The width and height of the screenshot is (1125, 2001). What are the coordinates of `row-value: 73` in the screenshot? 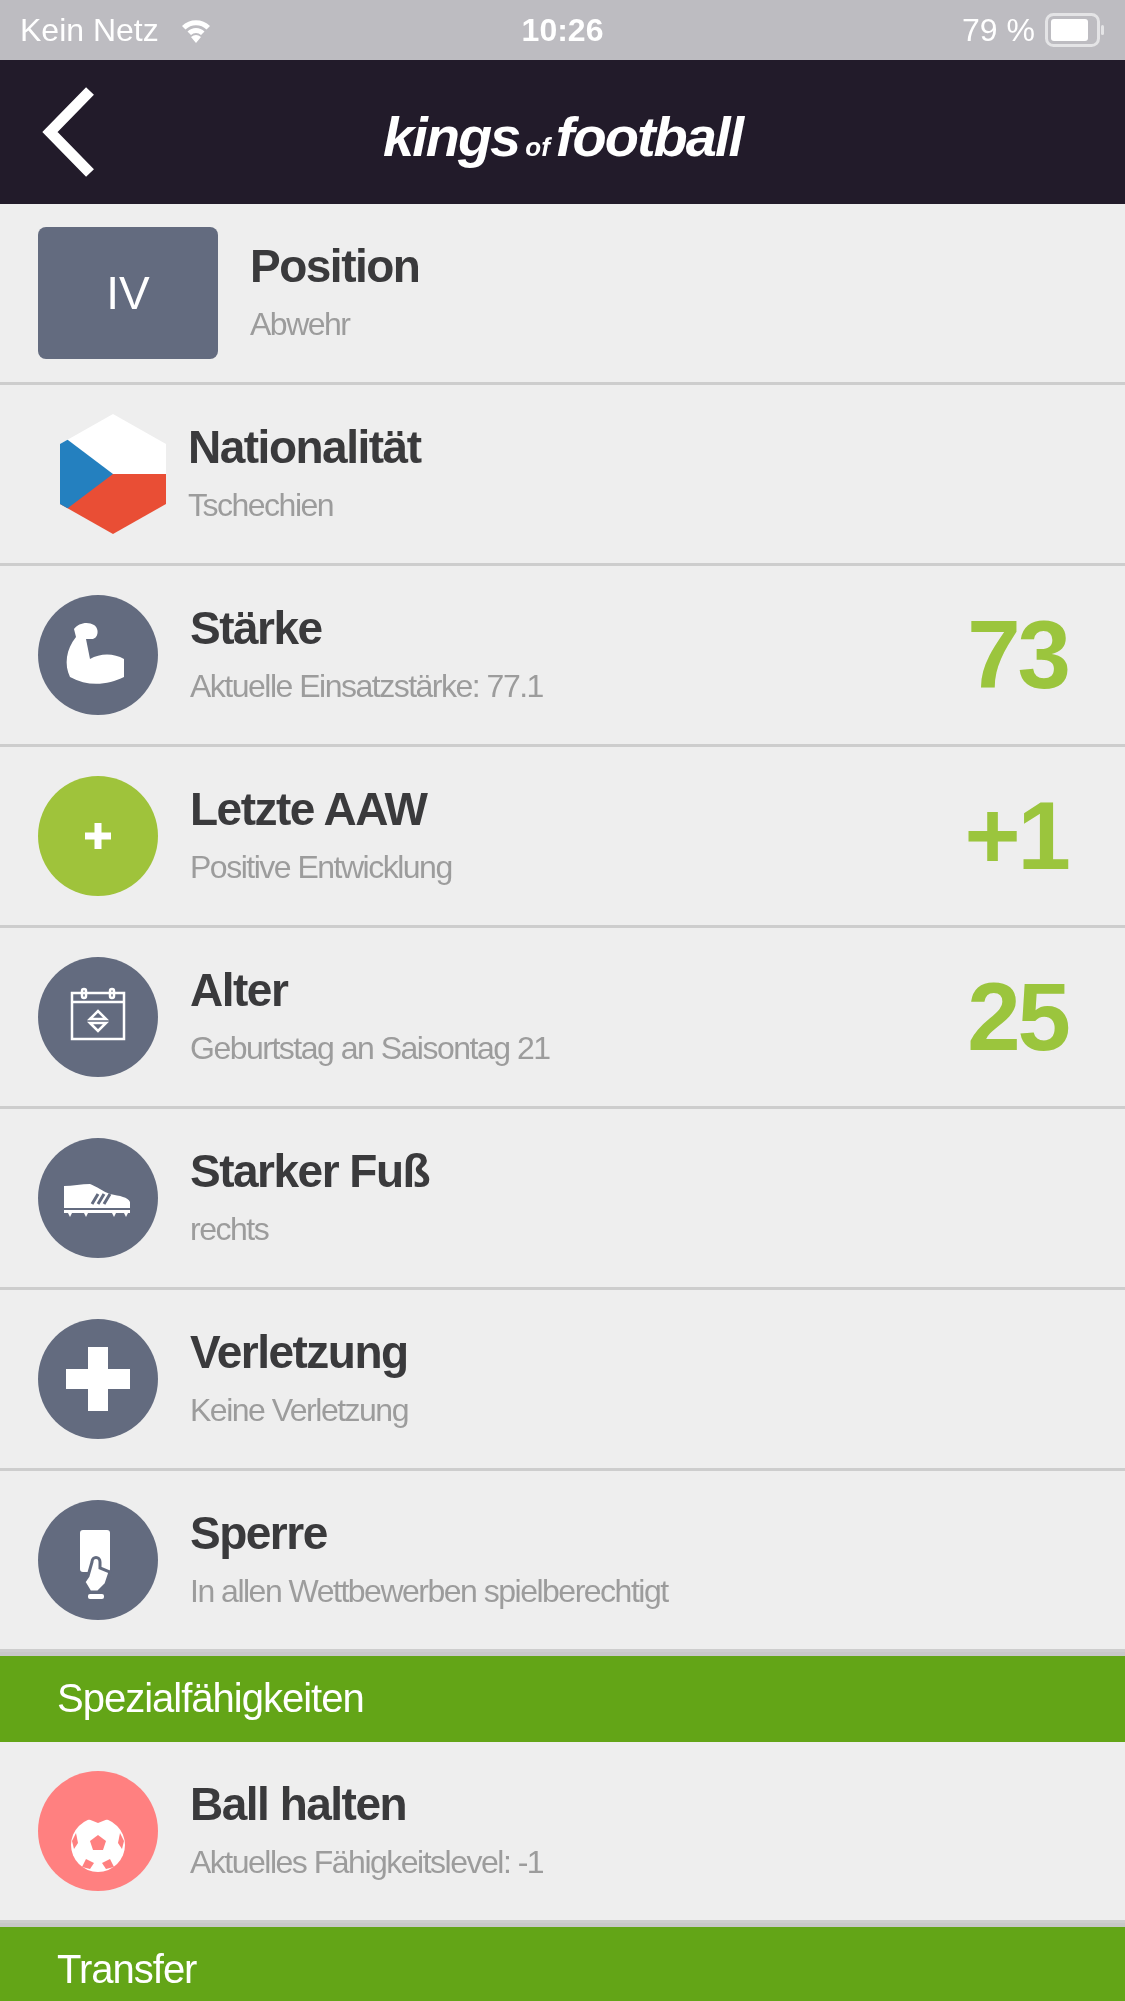 It's located at (1017, 655).